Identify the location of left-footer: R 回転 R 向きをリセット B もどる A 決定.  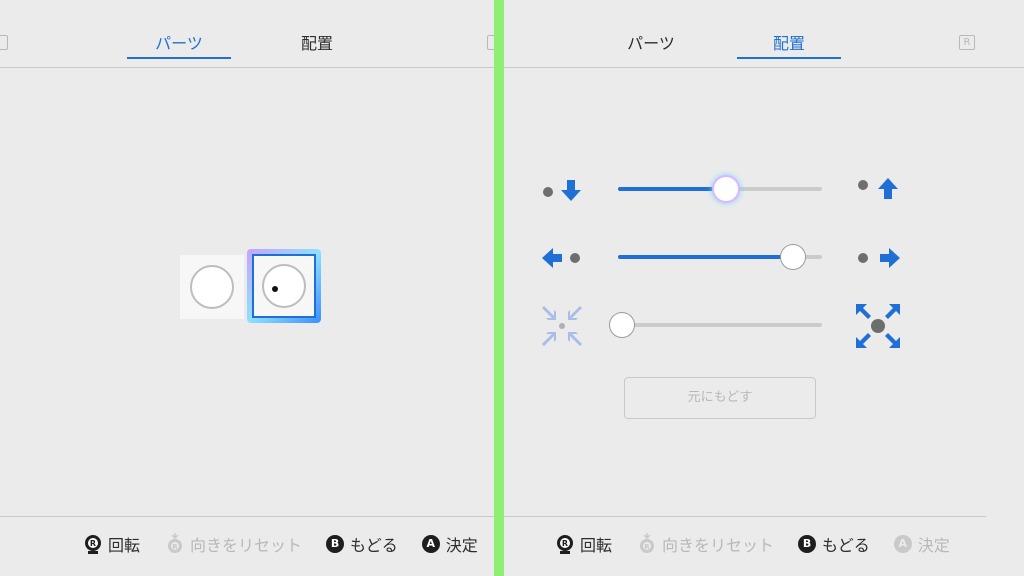
(288, 544).